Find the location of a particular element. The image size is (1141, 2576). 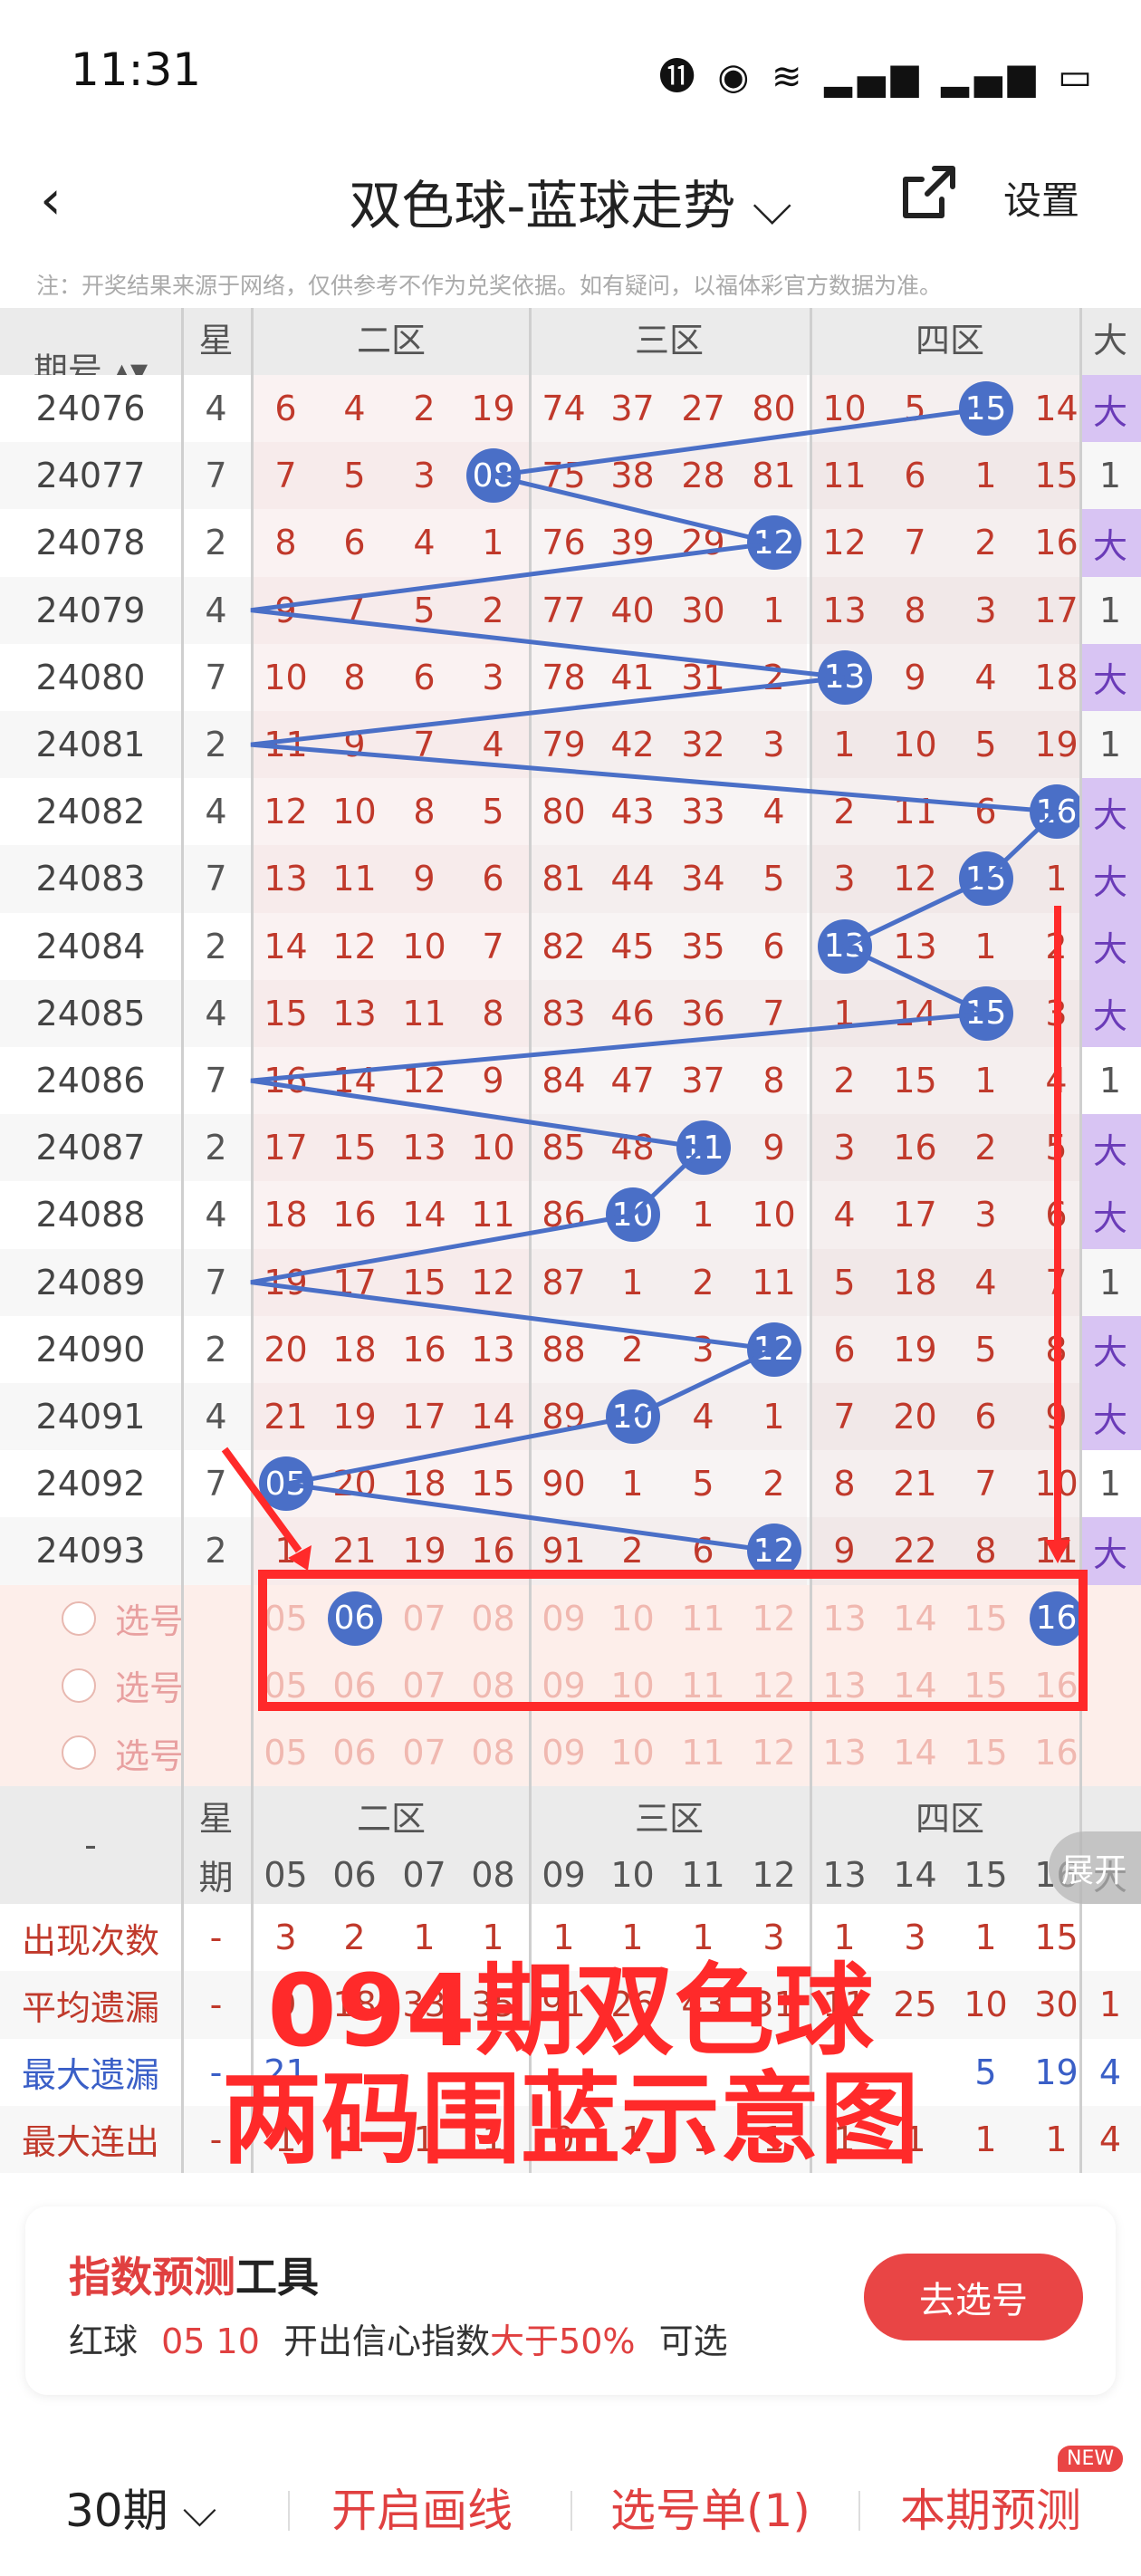

stats-dash: - is located at coordinates (90, 1845).